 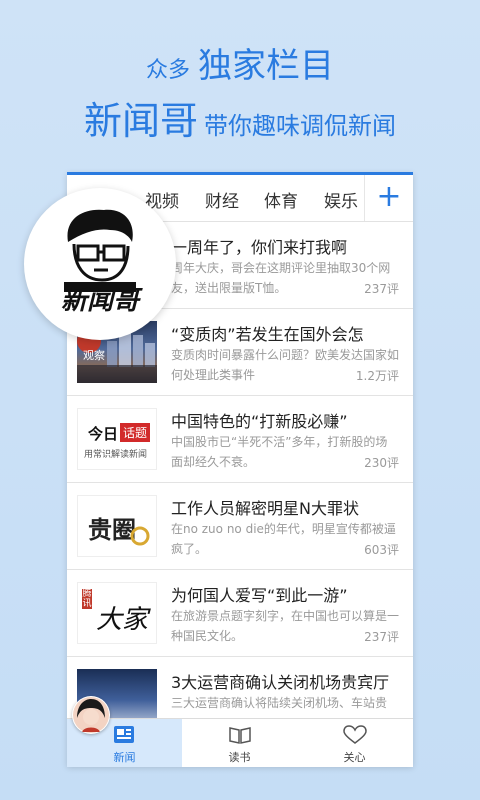 What do you see at coordinates (259, 595) in the screenshot?
I see `article-title: 为何国人爱写“到此一游”` at bounding box center [259, 595].